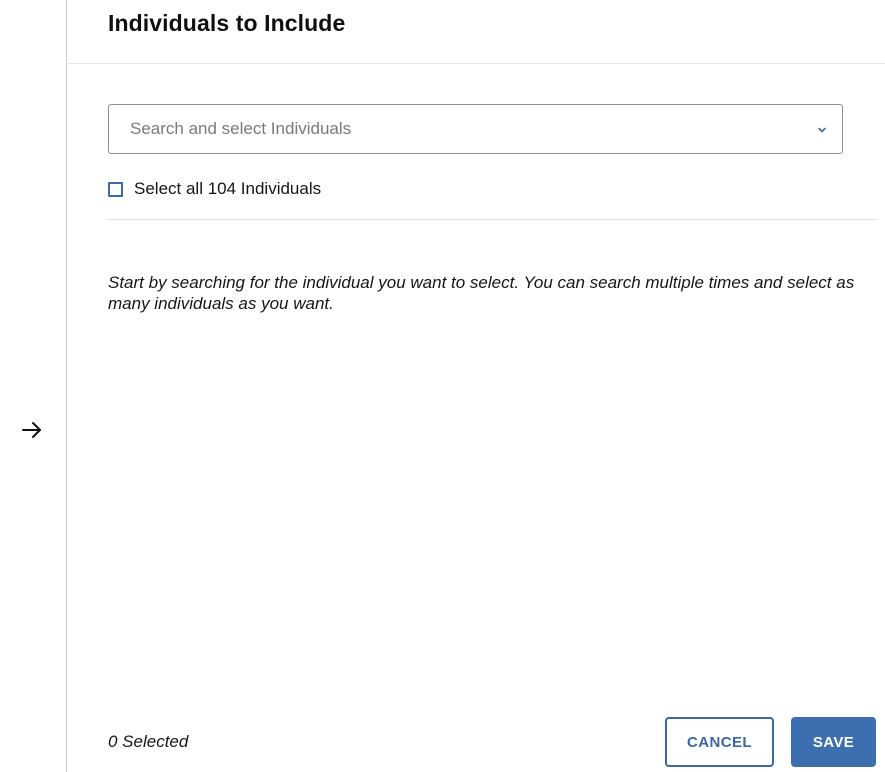 This screenshot has height=772, width=885. What do you see at coordinates (115, 189) in the screenshot?
I see `select-all-checkbox` at bounding box center [115, 189].